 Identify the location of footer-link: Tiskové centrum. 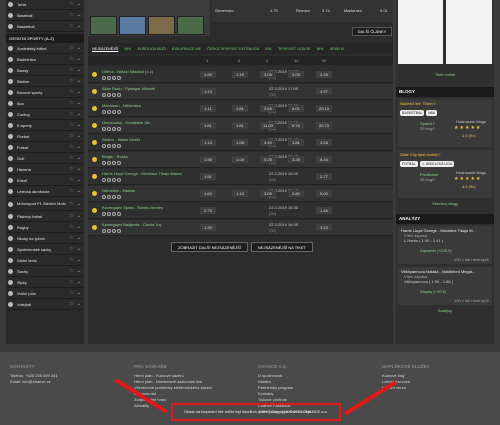
(272, 399).